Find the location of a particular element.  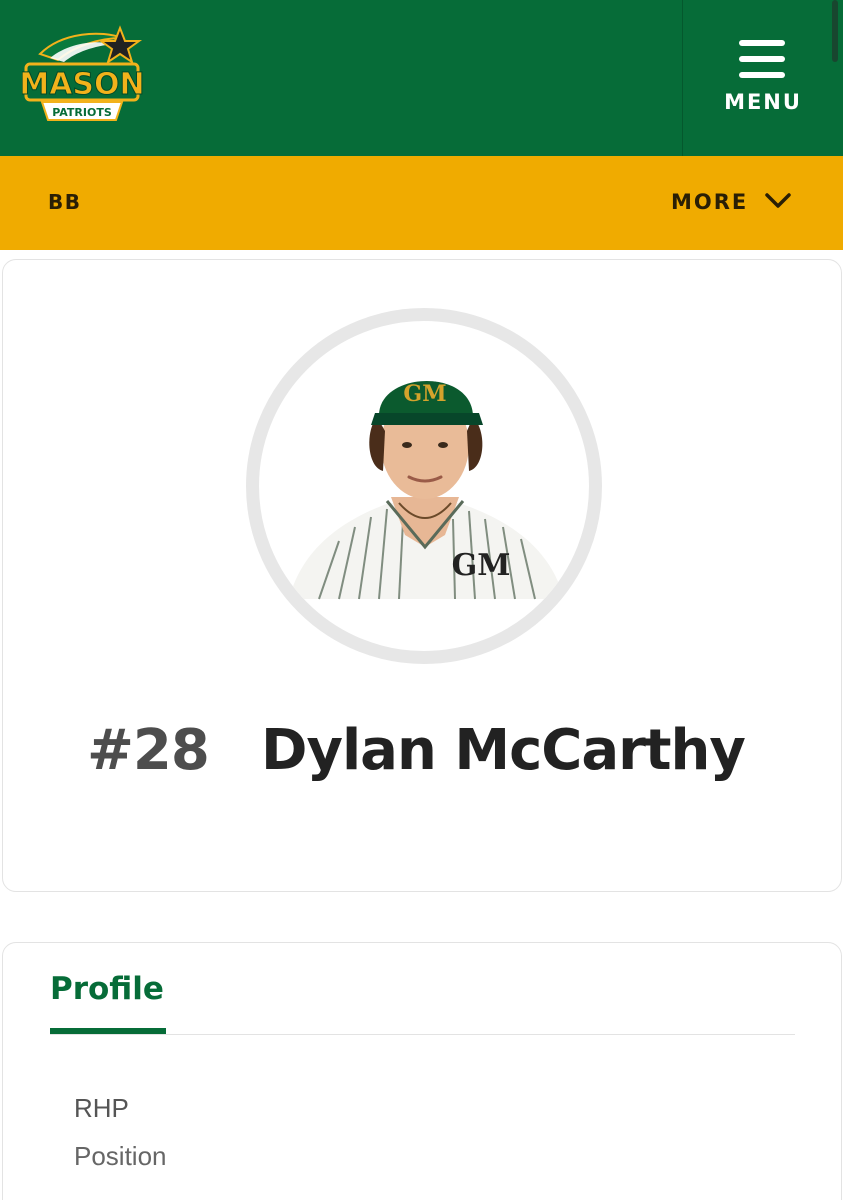

tab-profile: Profile is located at coordinates (107, 989).